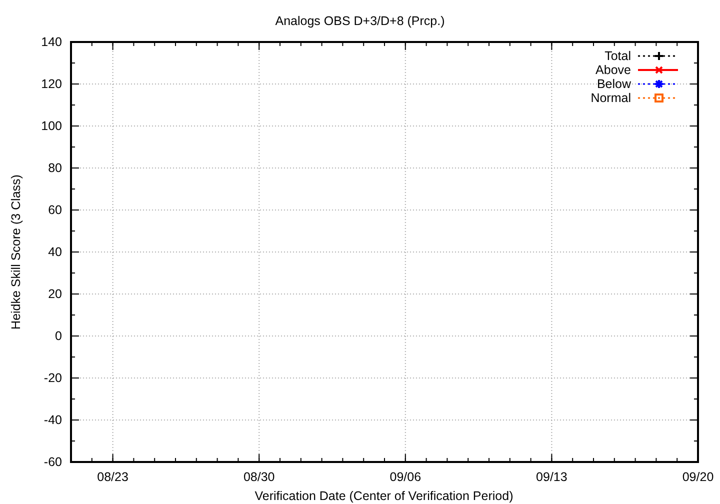 The height and width of the screenshot is (504, 720). Describe the element at coordinates (112, 477) in the screenshot. I see `x-tick-label: 08/23` at that location.